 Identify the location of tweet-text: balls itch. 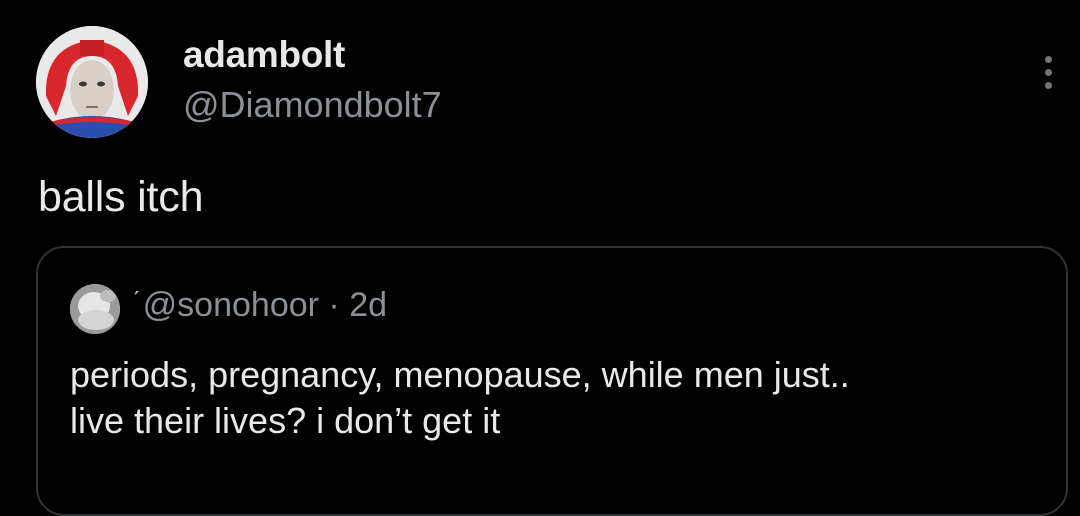
(121, 197).